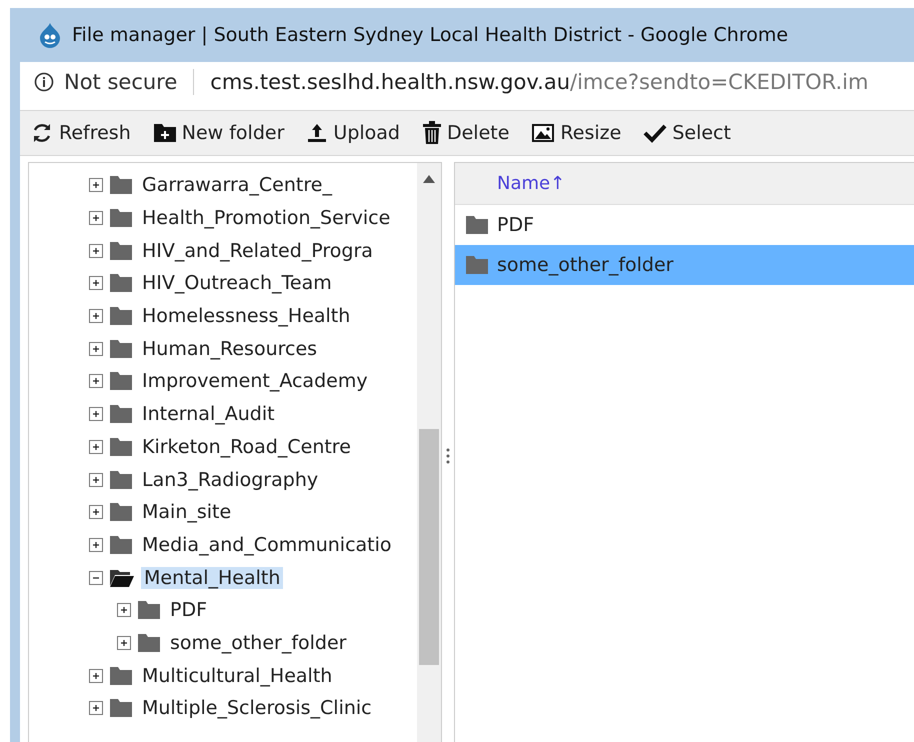 The height and width of the screenshot is (742, 914). What do you see at coordinates (353, 133) in the screenshot?
I see `toolbar-button: Upload` at bounding box center [353, 133].